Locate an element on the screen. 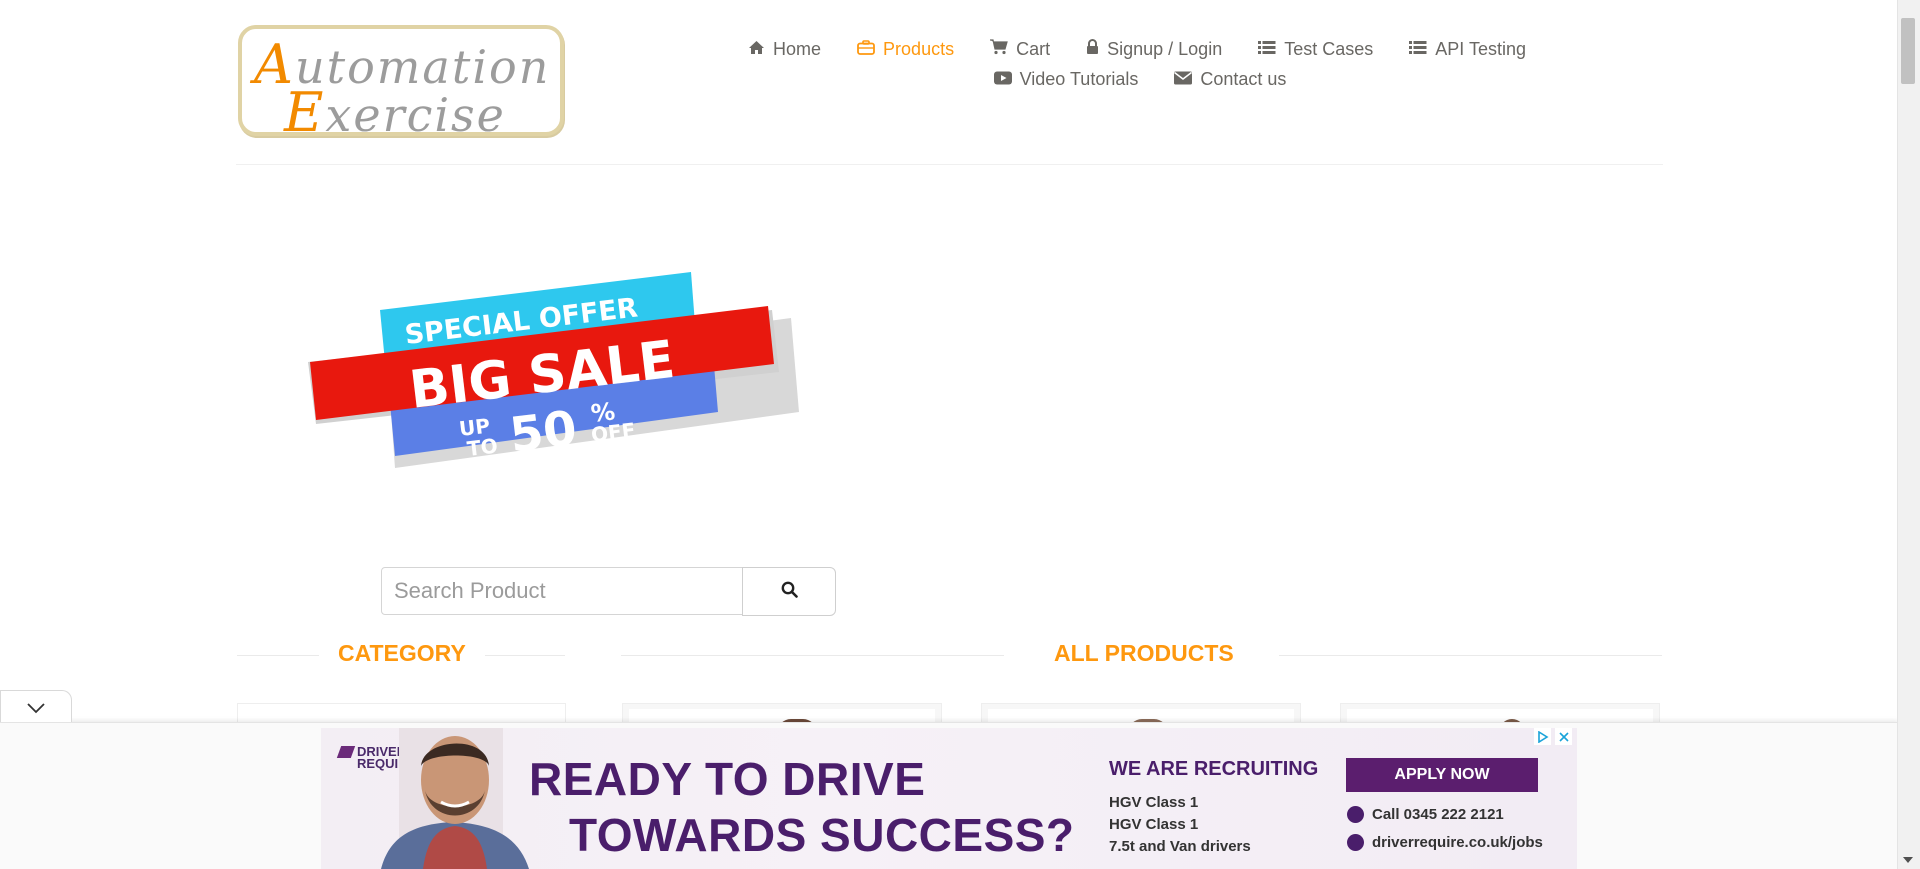  products-icon is located at coordinates (866, 49).